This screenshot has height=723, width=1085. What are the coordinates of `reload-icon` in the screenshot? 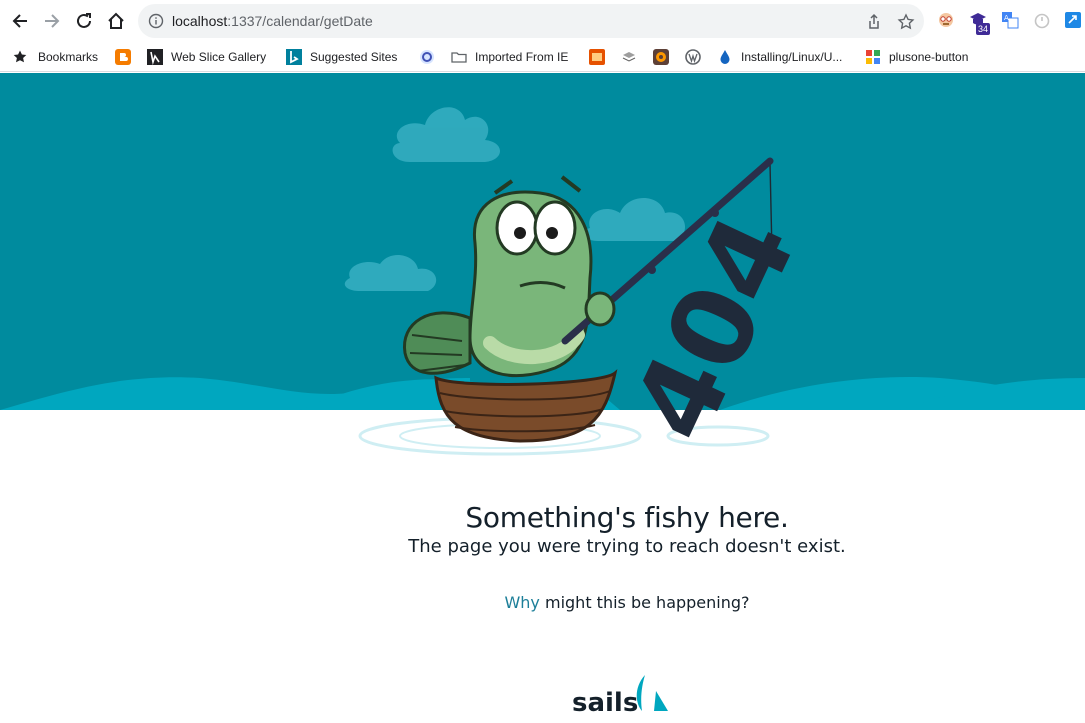 It's located at (84, 20).